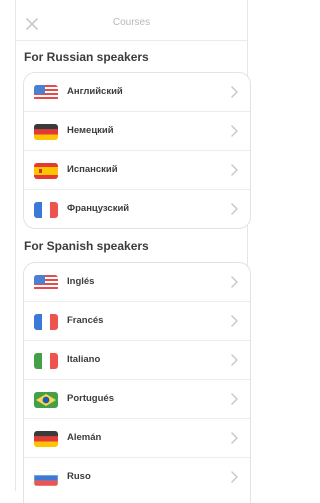 The width and height of the screenshot is (320, 503). What do you see at coordinates (137, 170) in the screenshot?
I see `list-item: Испанский` at bounding box center [137, 170].